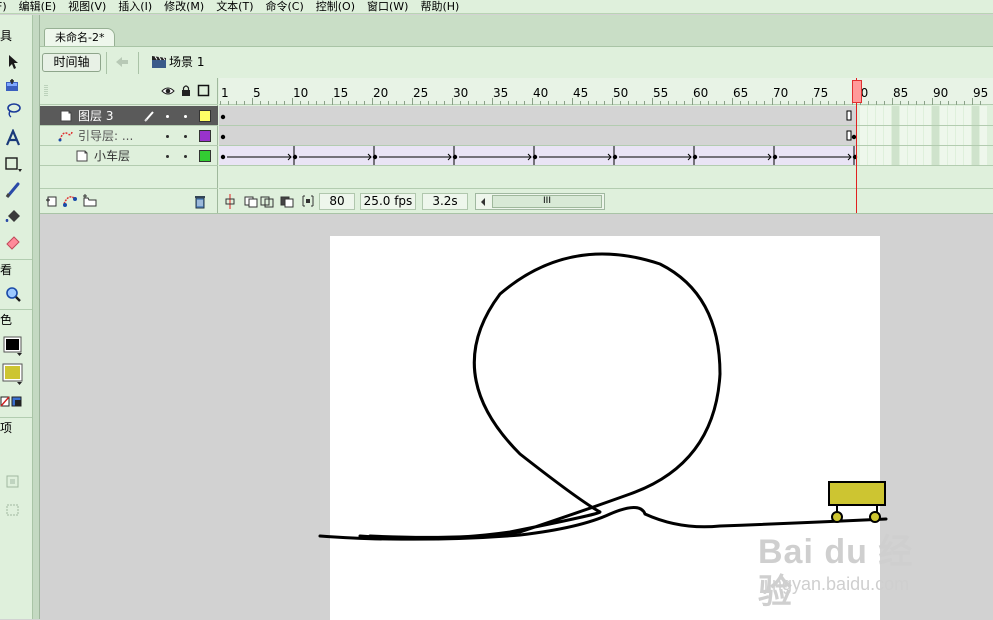 This screenshot has height=620, width=993. Describe the element at coordinates (122, 62) in the screenshot. I see `back-arrow-icon` at that location.